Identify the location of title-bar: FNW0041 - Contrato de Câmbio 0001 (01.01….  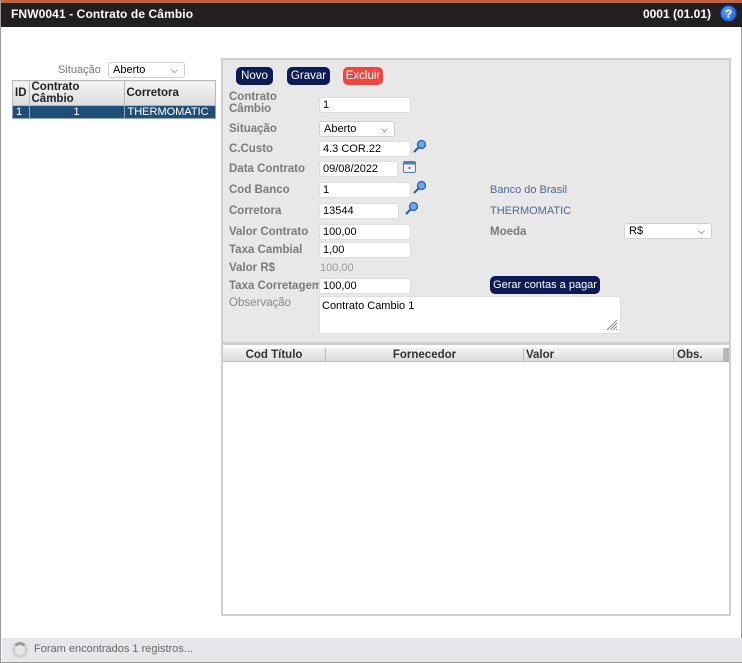
(371, 13).